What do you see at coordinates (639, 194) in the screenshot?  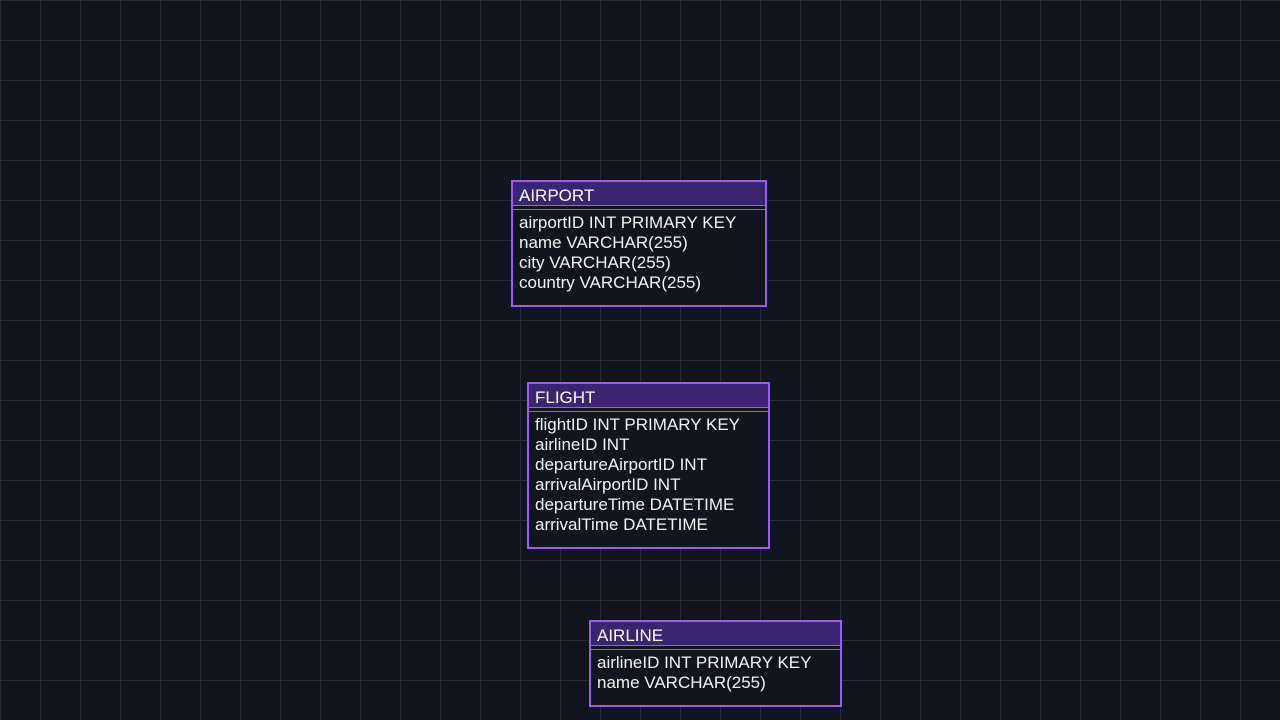 I see `entity-title: AIRPORT` at bounding box center [639, 194].